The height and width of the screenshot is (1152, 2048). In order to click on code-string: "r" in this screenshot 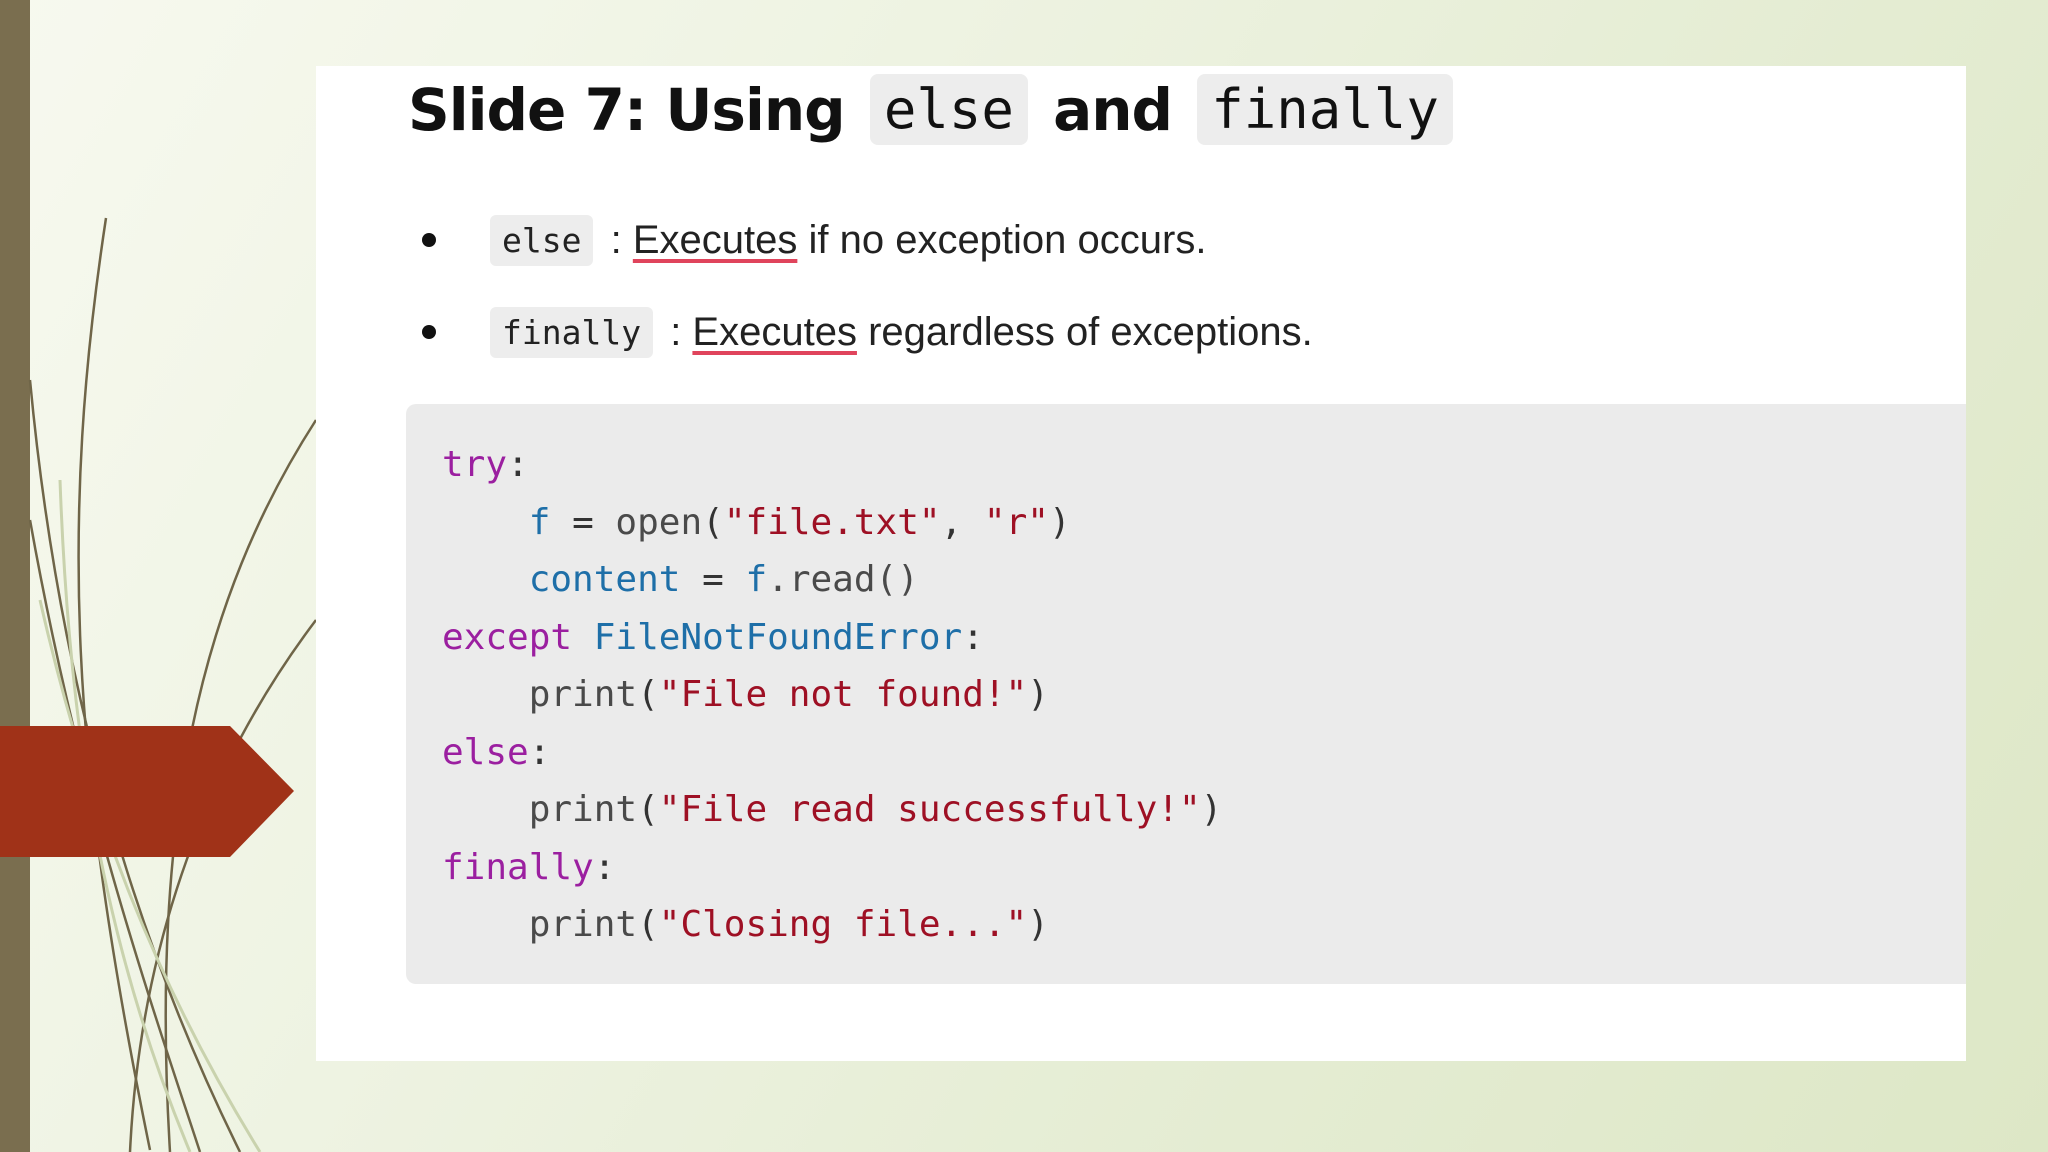, I will do `click(1016, 522)`.